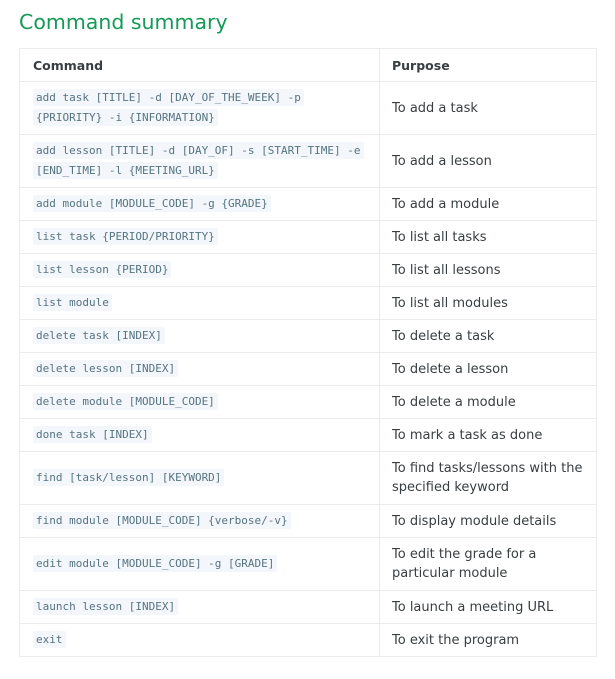  Describe the element at coordinates (49, 639) in the screenshot. I see `command-code: exit` at that location.